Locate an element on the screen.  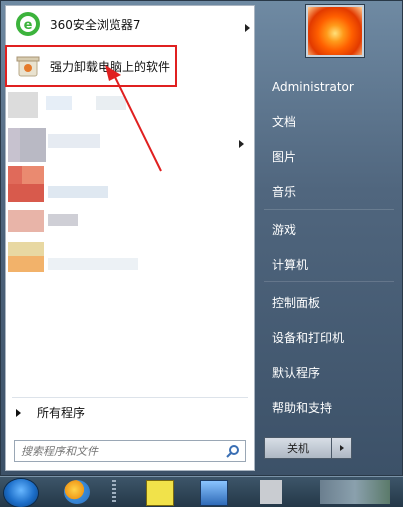
svg-text: e is located at coordinates (28, 25).